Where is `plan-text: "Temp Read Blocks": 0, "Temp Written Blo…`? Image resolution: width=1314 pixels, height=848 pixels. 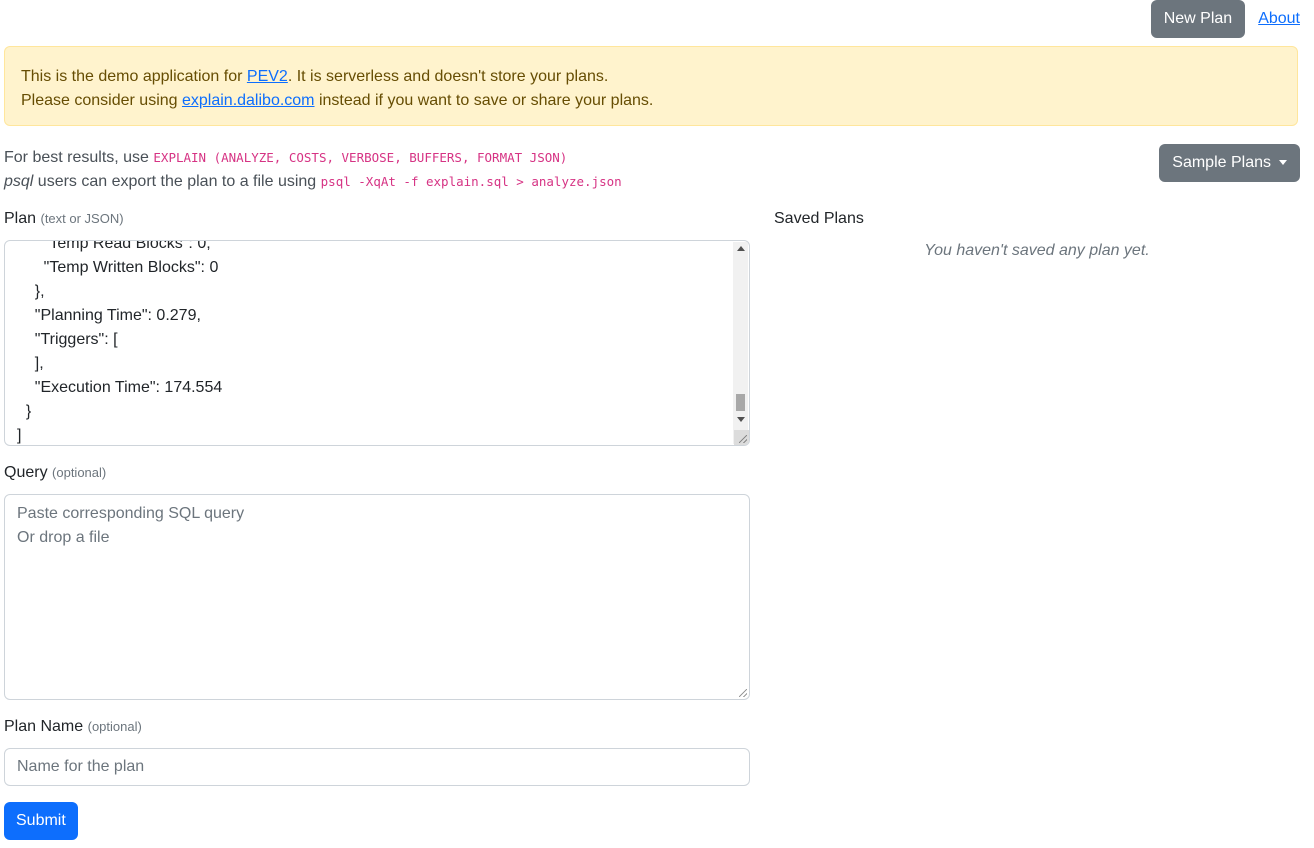 plan-text: "Temp Read Blocks": 0, "Temp Written Blo… is located at coordinates (120, 342).